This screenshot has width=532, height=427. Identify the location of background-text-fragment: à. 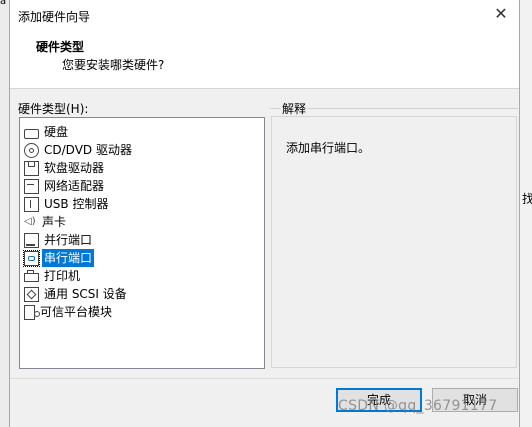
(3, 3).